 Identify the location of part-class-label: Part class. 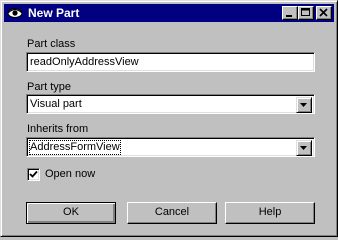
(51, 44).